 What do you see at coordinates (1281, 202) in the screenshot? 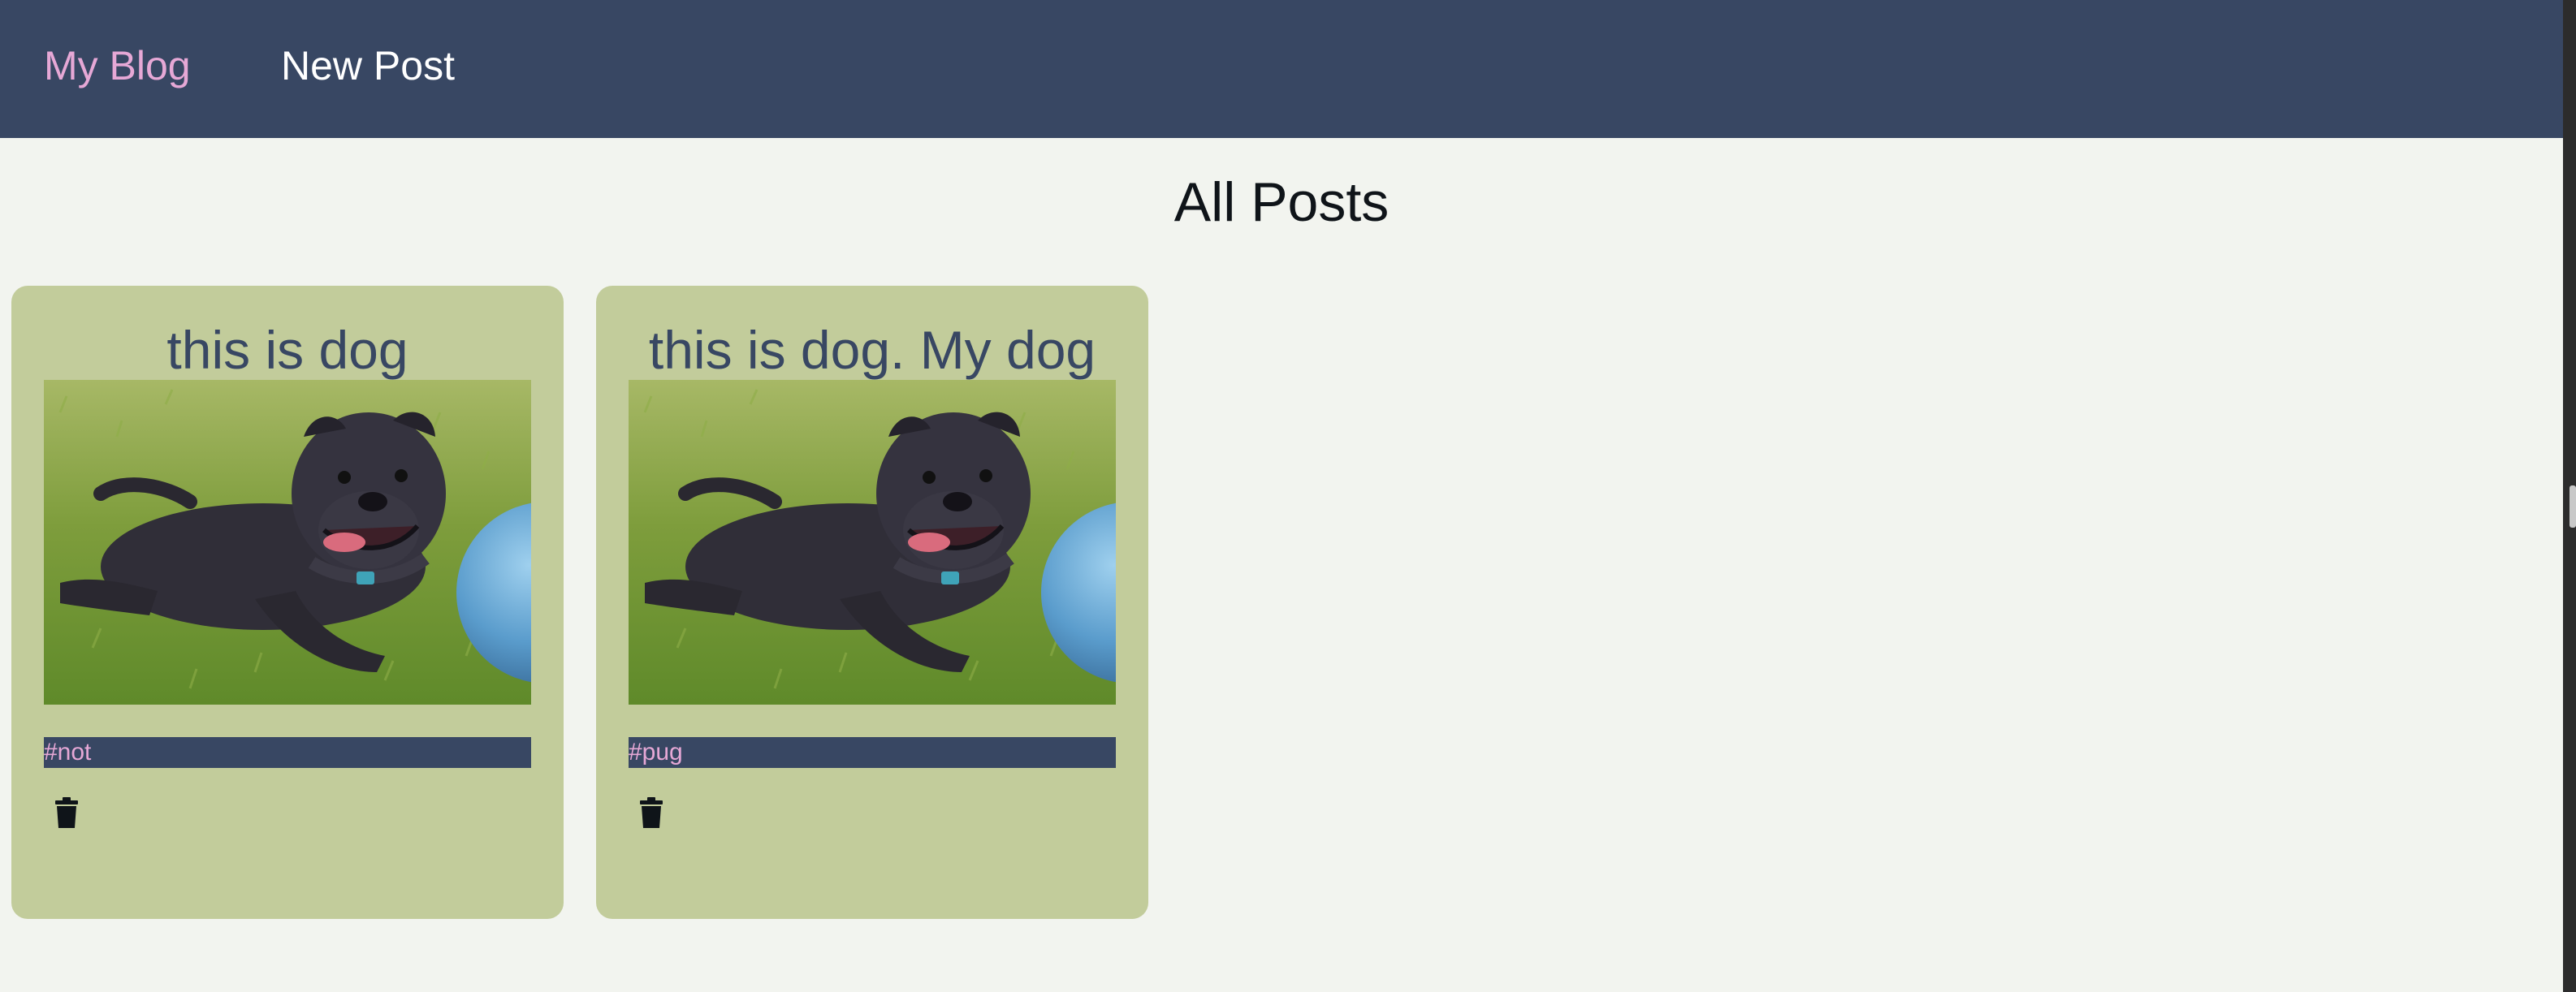
I see `page-title: All Posts` at bounding box center [1281, 202].